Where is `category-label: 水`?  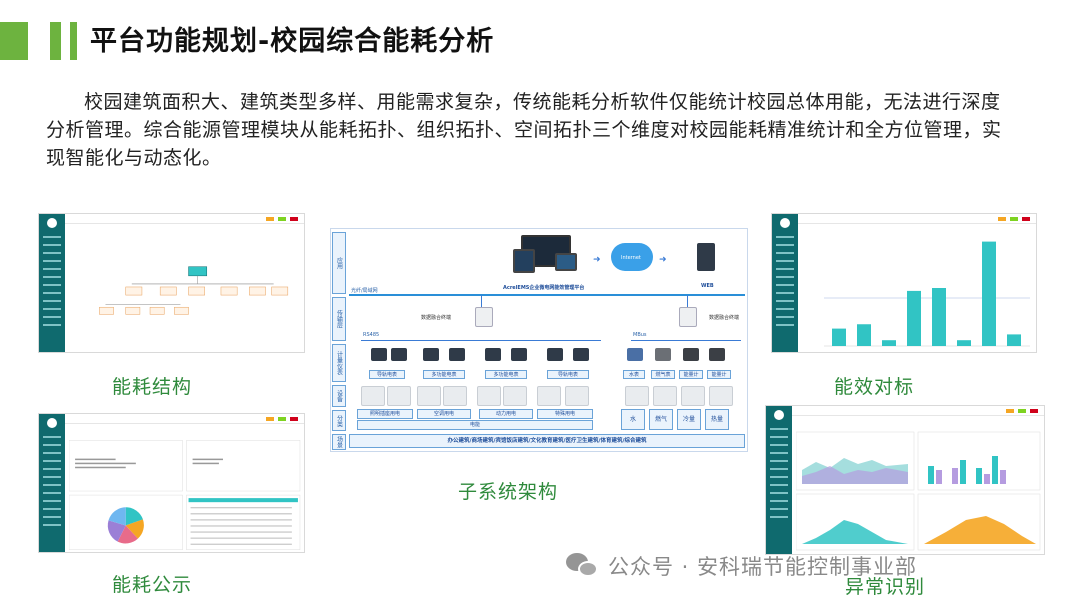
category-label: 水 is located at coordinates (633, 419).